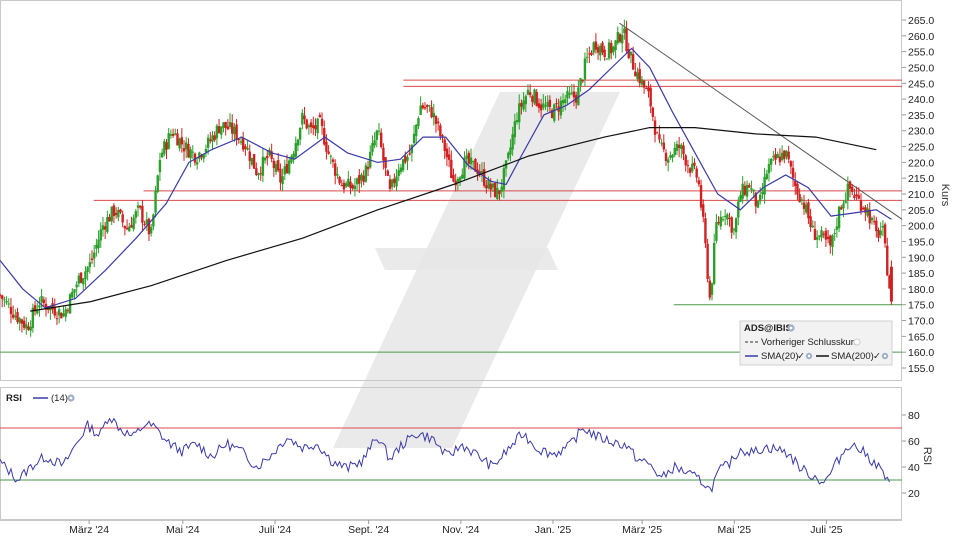  I want to click on legend-settings-icon, so click(791, 328).